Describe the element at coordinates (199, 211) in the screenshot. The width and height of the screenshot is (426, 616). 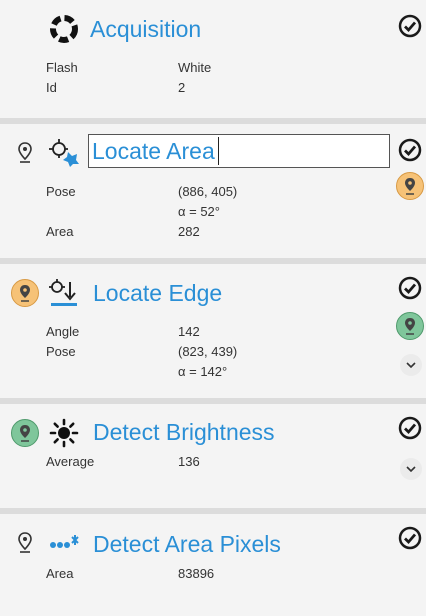
I see `property-value: α = 52°` at that location.